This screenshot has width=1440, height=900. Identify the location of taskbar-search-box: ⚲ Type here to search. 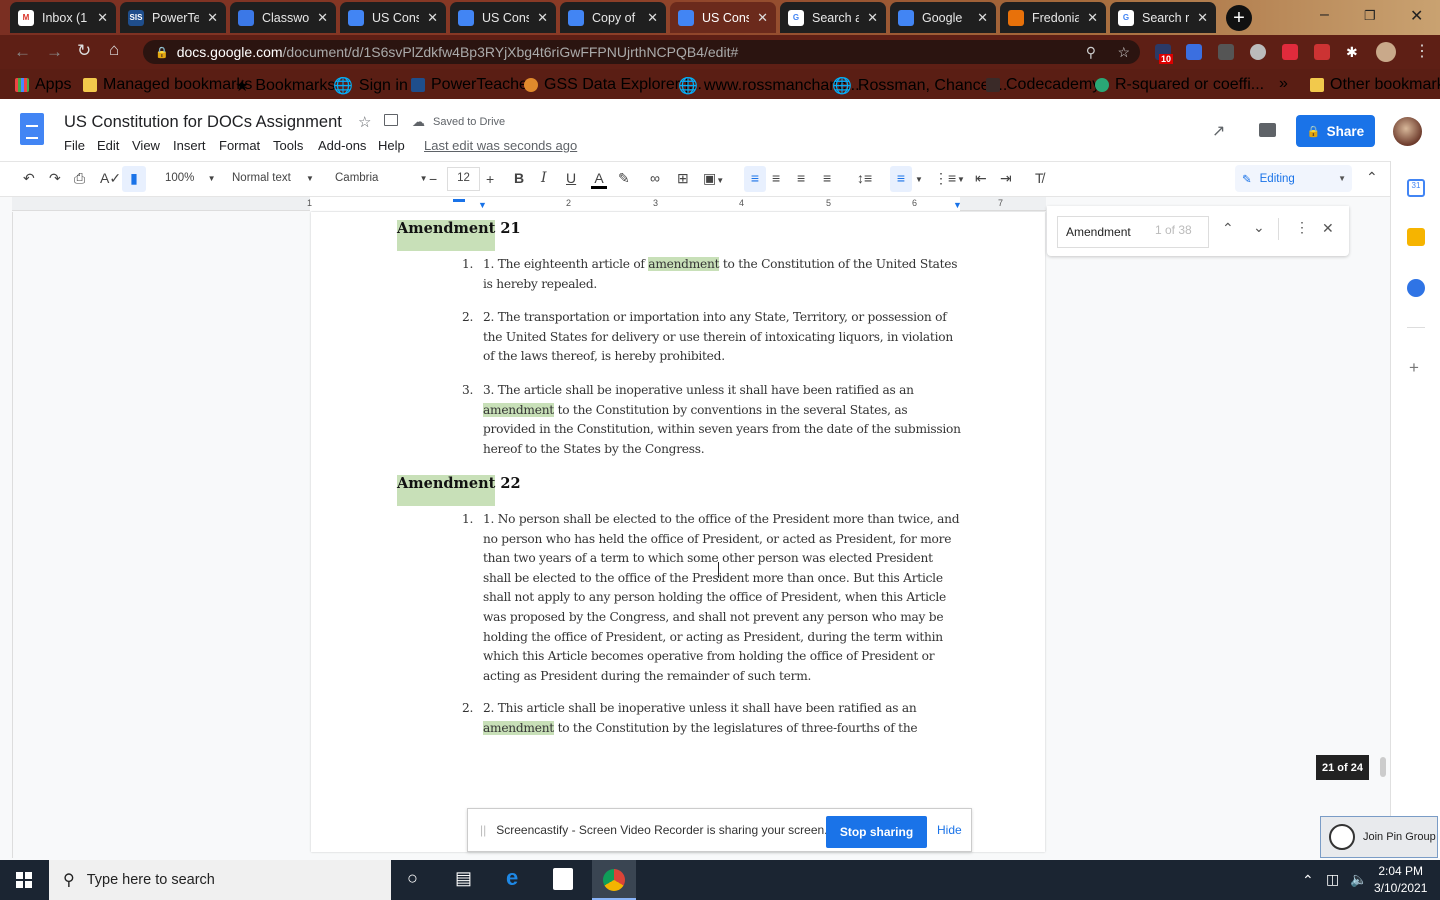
(220, 880).